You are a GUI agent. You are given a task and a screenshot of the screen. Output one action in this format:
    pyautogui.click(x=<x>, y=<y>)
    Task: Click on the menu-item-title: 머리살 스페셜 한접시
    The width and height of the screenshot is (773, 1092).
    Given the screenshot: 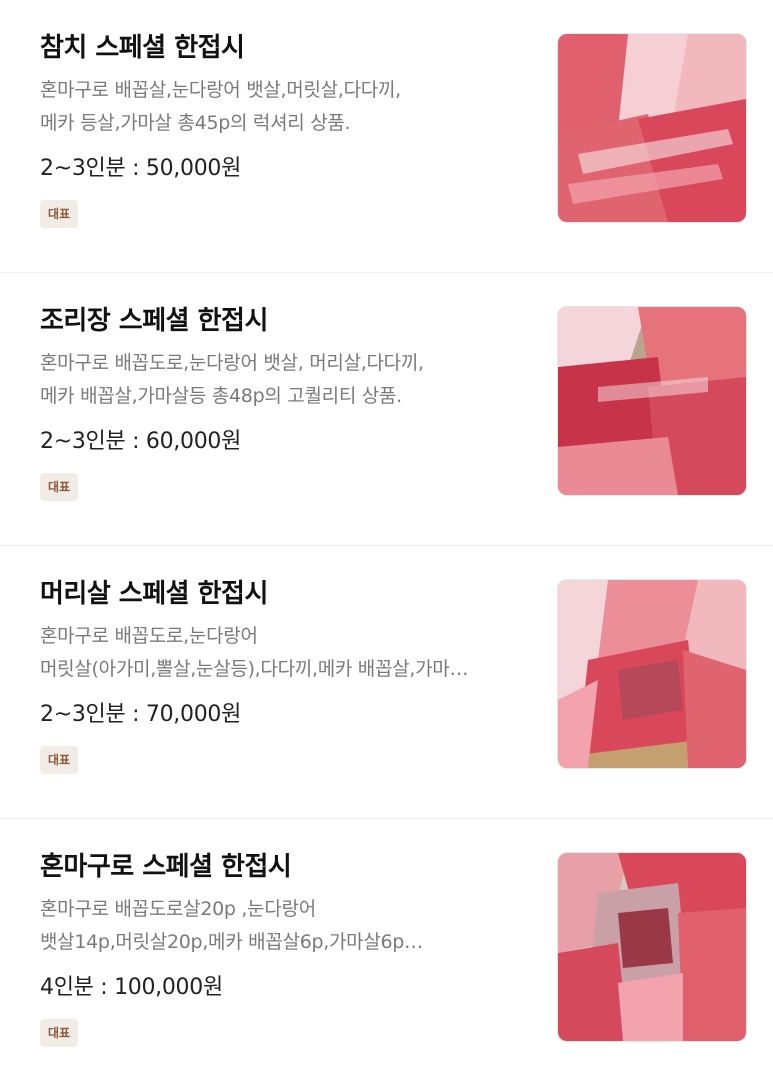 What is the action you would take?
    pyautogui.click(x=154, y=594)
    